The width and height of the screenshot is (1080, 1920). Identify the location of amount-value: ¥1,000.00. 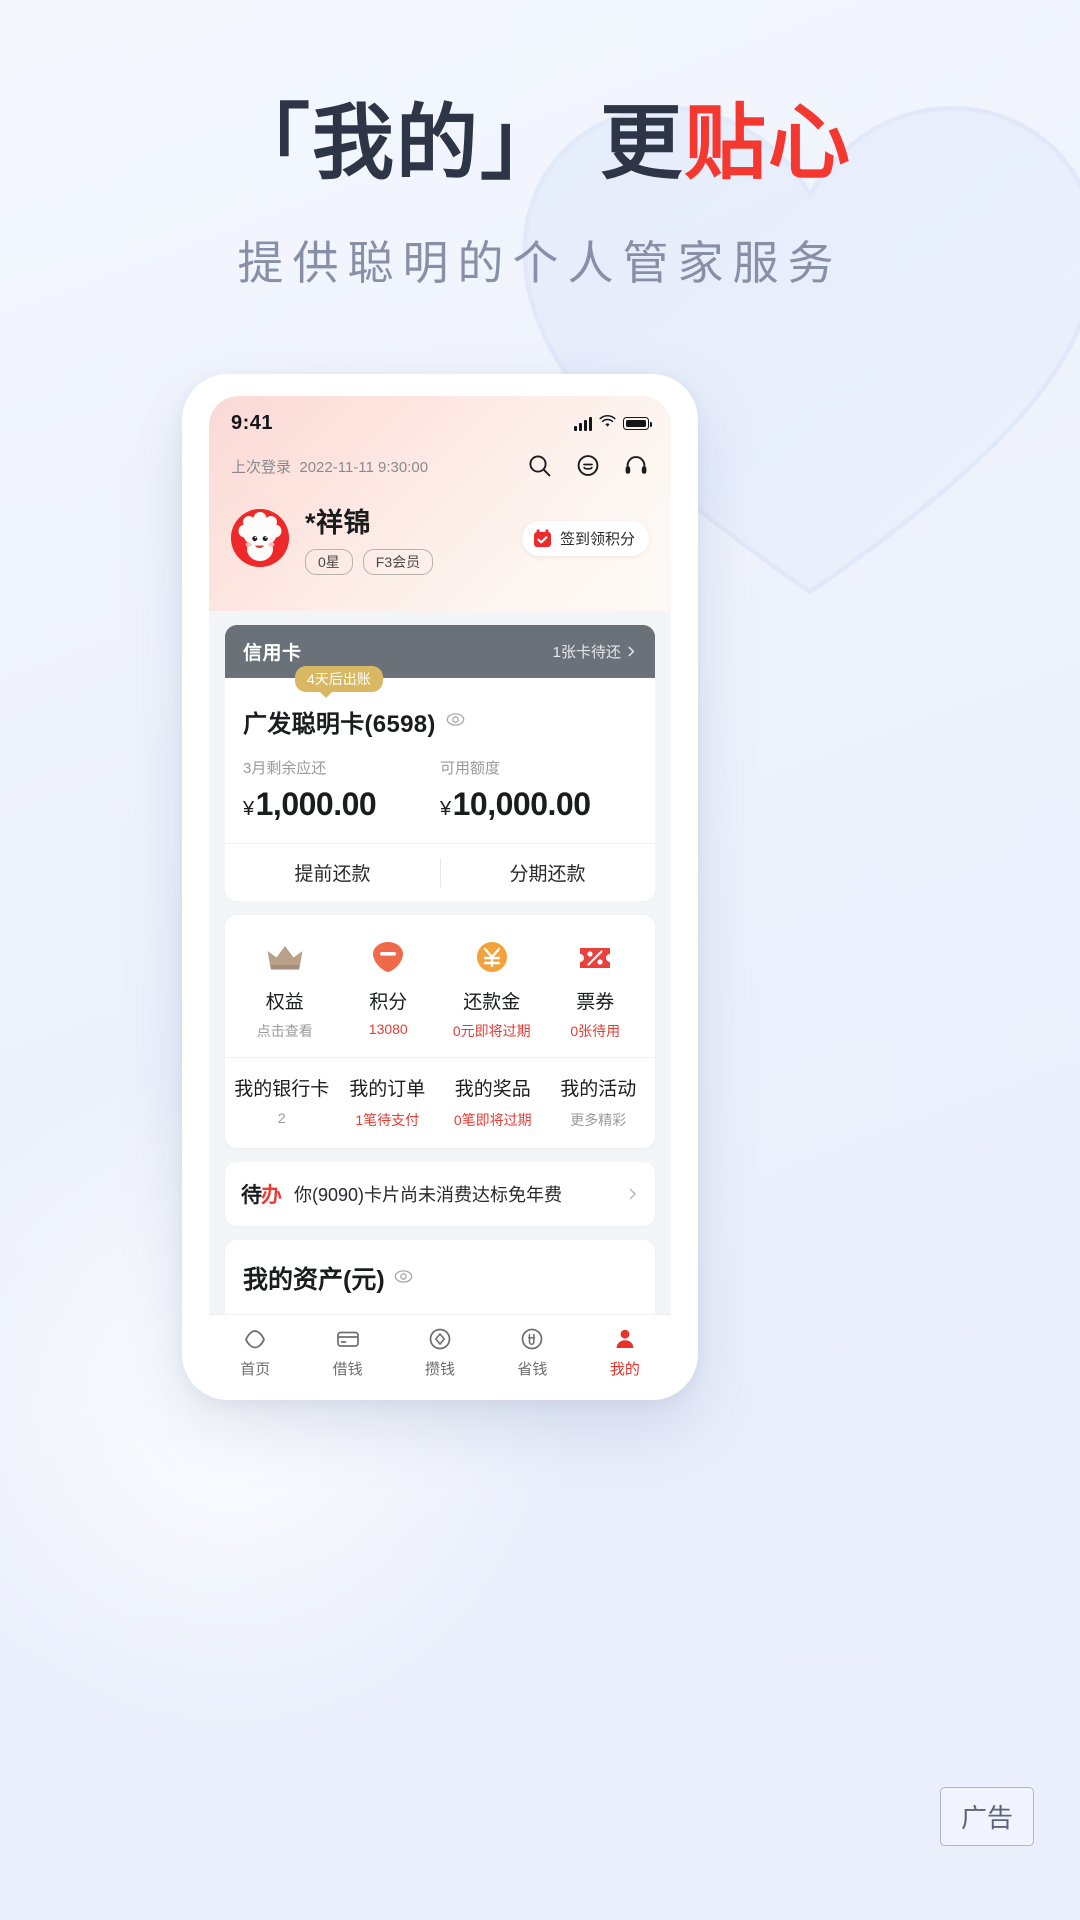
(341, 804).